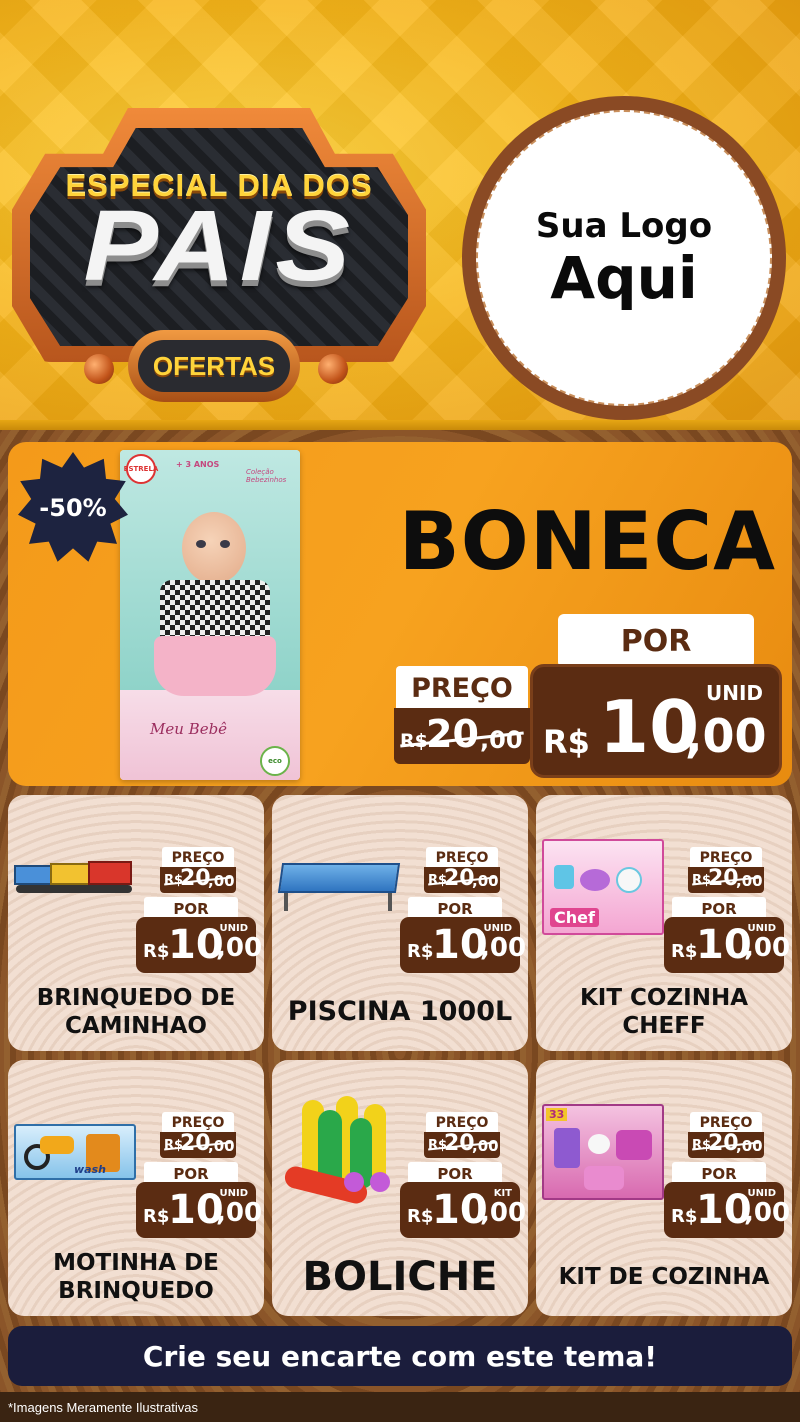 This screenshot has height=1422, width=800. What do you see at coordinates (141, 469) in the screenshot?
I see `brand-logo: ESTRELA` at bounding box center [141, 469].